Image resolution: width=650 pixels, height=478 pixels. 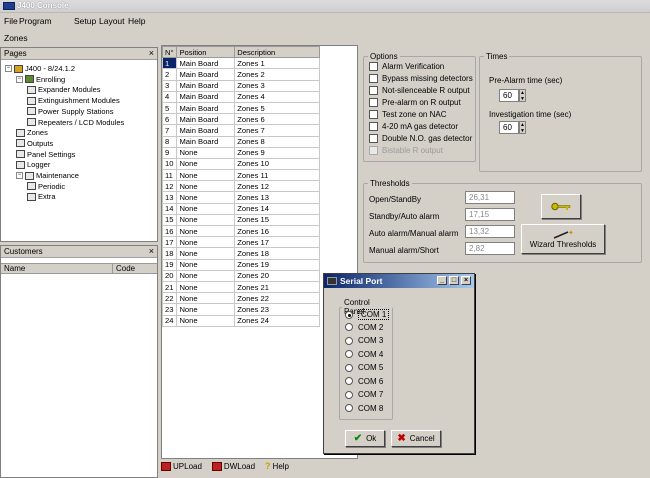 I want to click on tree-node: − J400 - 8/24.1.2, so click(x=40, y=68).